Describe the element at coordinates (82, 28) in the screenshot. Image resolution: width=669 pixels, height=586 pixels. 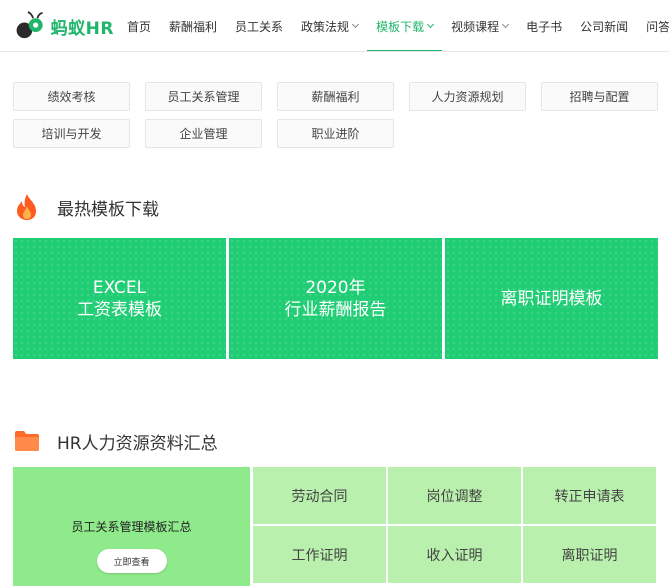
I see `logo-text: 蚂蚁HR` at that location.